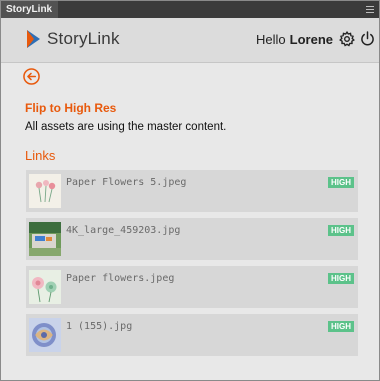  I want to click on power-icon, so click(367, 39).